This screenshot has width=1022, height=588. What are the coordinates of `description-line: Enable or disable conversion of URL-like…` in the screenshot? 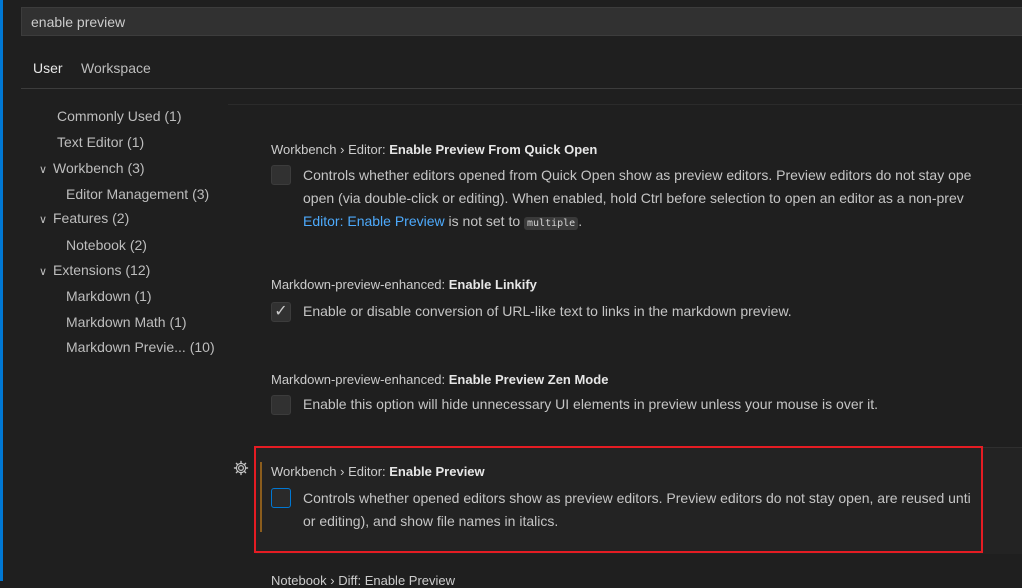 It's located at (547, 311).